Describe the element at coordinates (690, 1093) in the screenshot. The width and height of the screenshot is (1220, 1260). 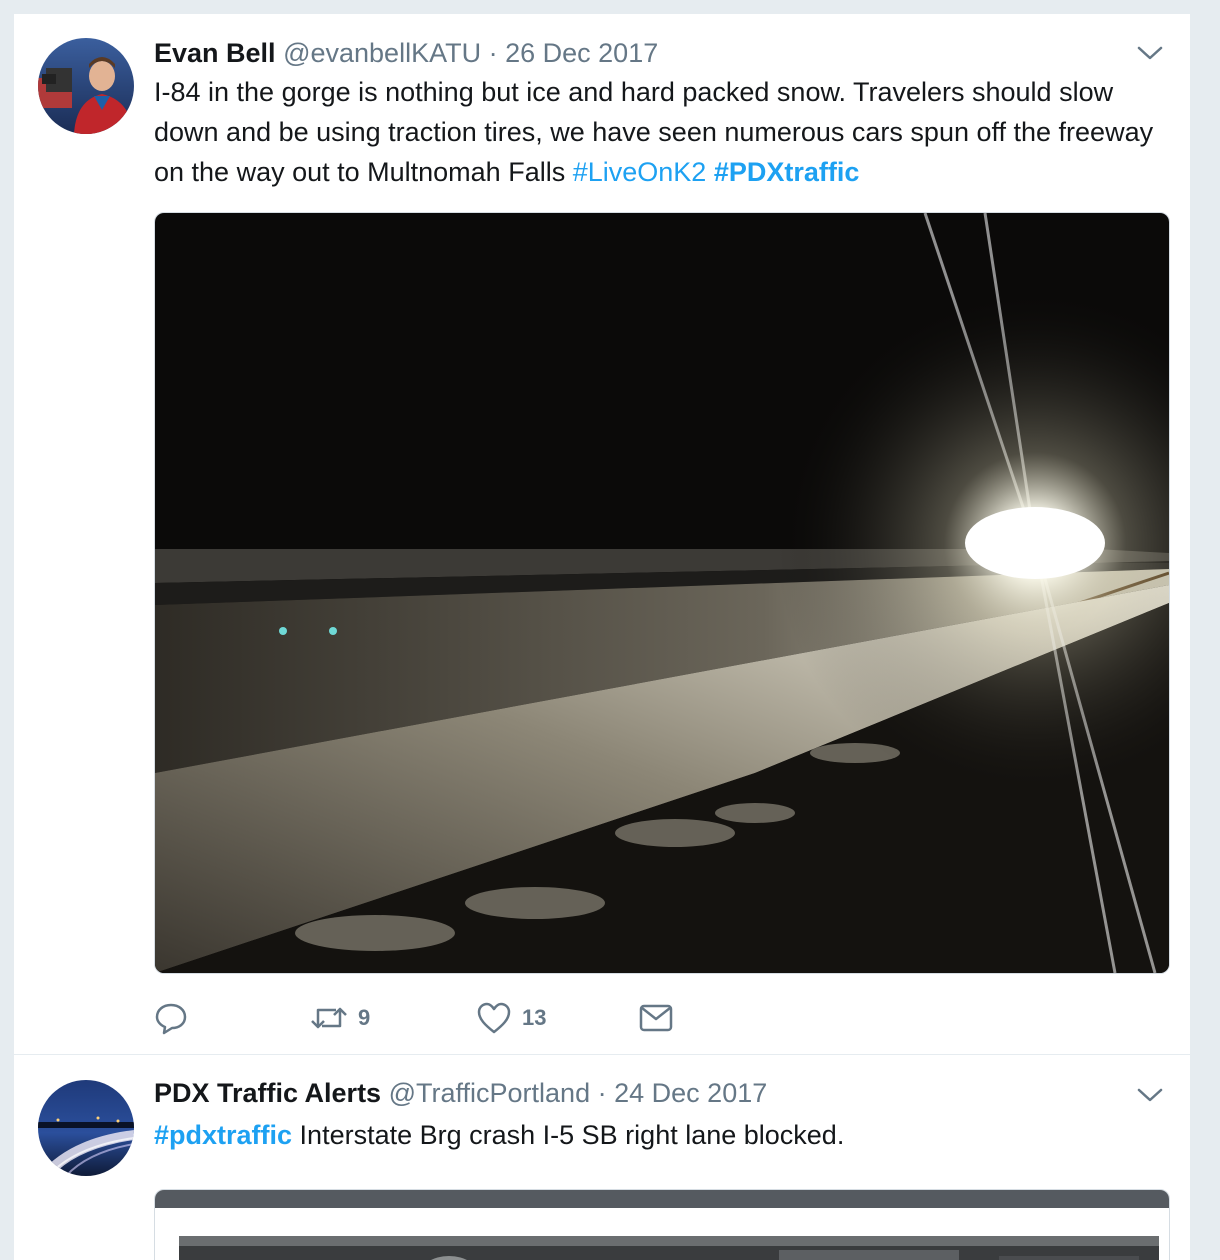
I see `tweet-date: 24 Dec 2017` at that location.